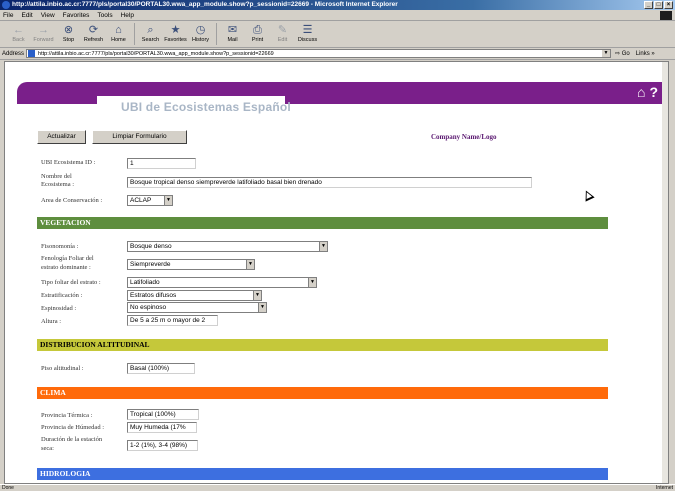 The height and width of the screenshot is (491, 675). I want to click on section-hidrologia: HIDROLOGIA, so click(322, 474).